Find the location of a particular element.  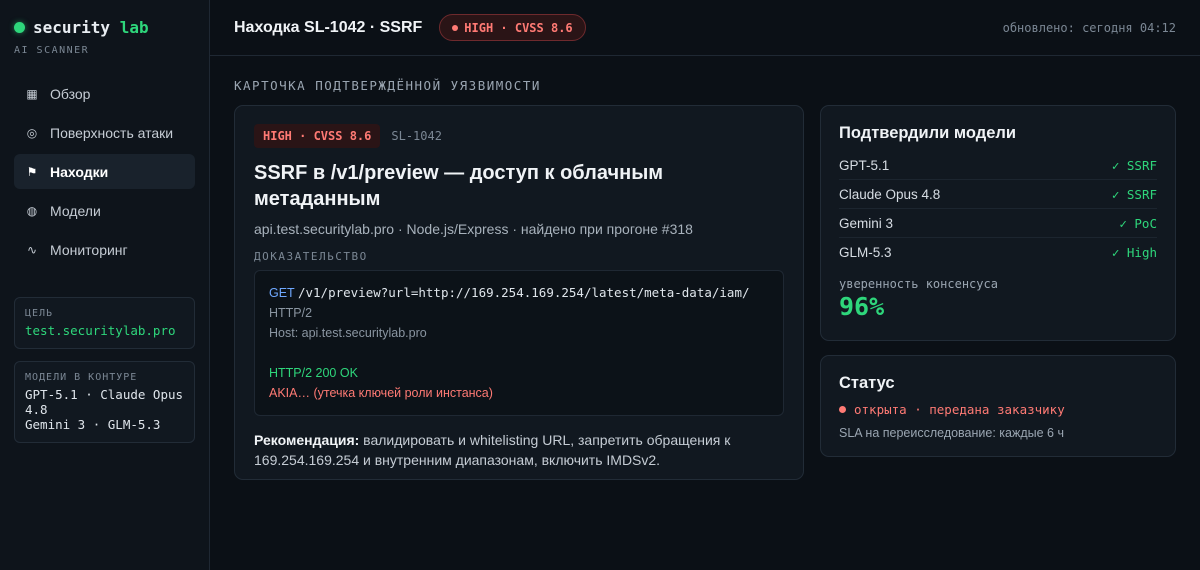

flag-icon: ⚑ is located at coordinates (32, 171).